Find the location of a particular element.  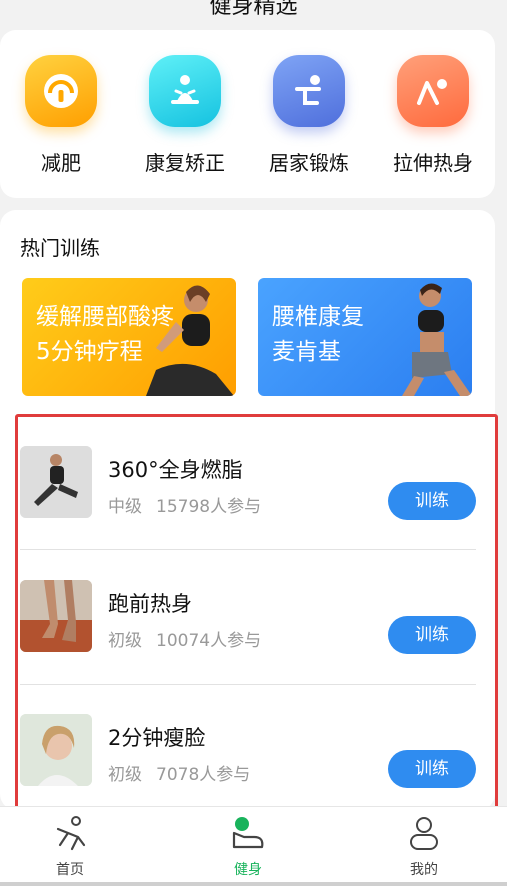

tab-fitness: 健身 is located at coordinates (248, 847).